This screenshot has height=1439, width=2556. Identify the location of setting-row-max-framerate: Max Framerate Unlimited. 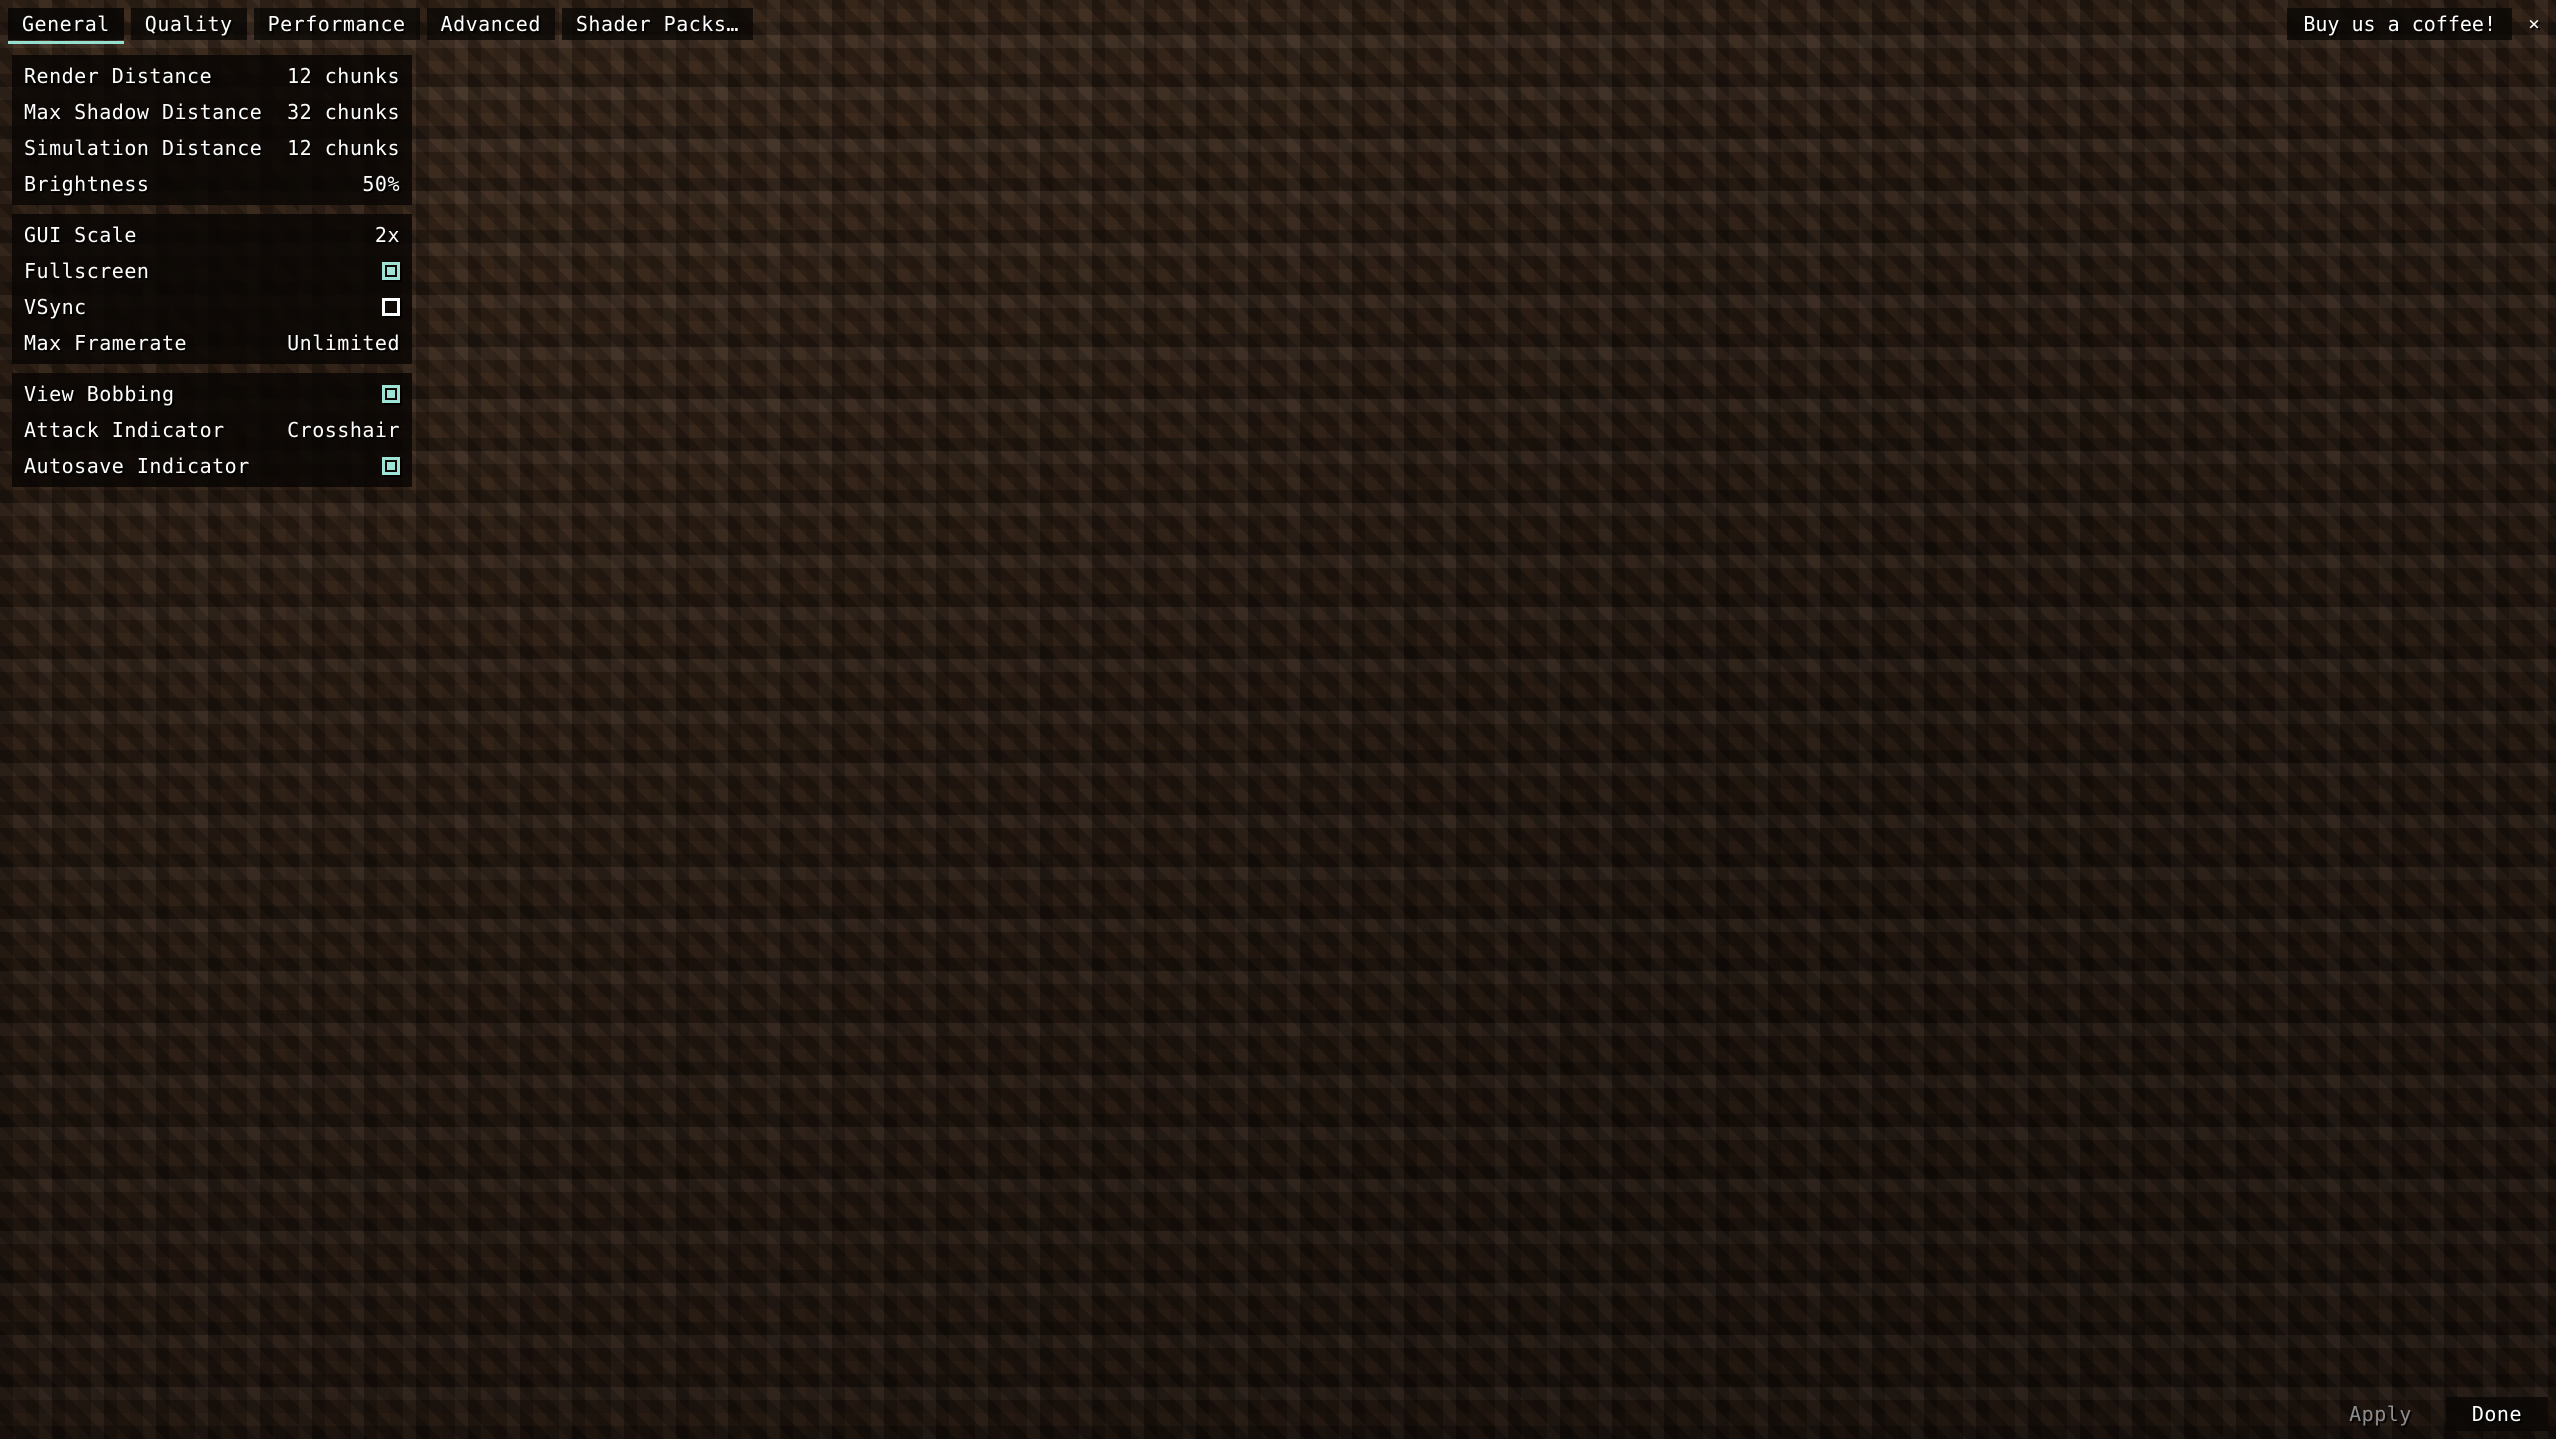
(212, 343).